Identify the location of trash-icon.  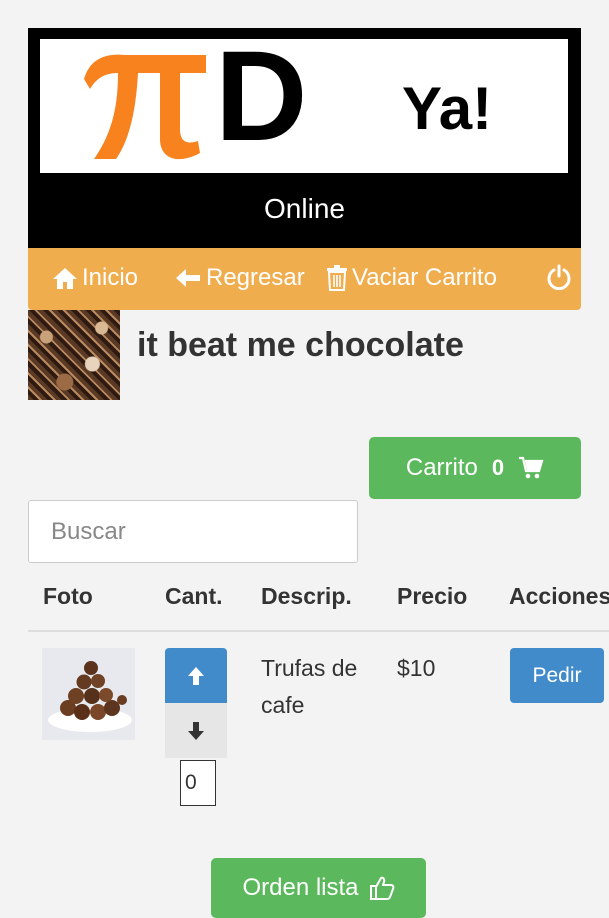
(337, 278).